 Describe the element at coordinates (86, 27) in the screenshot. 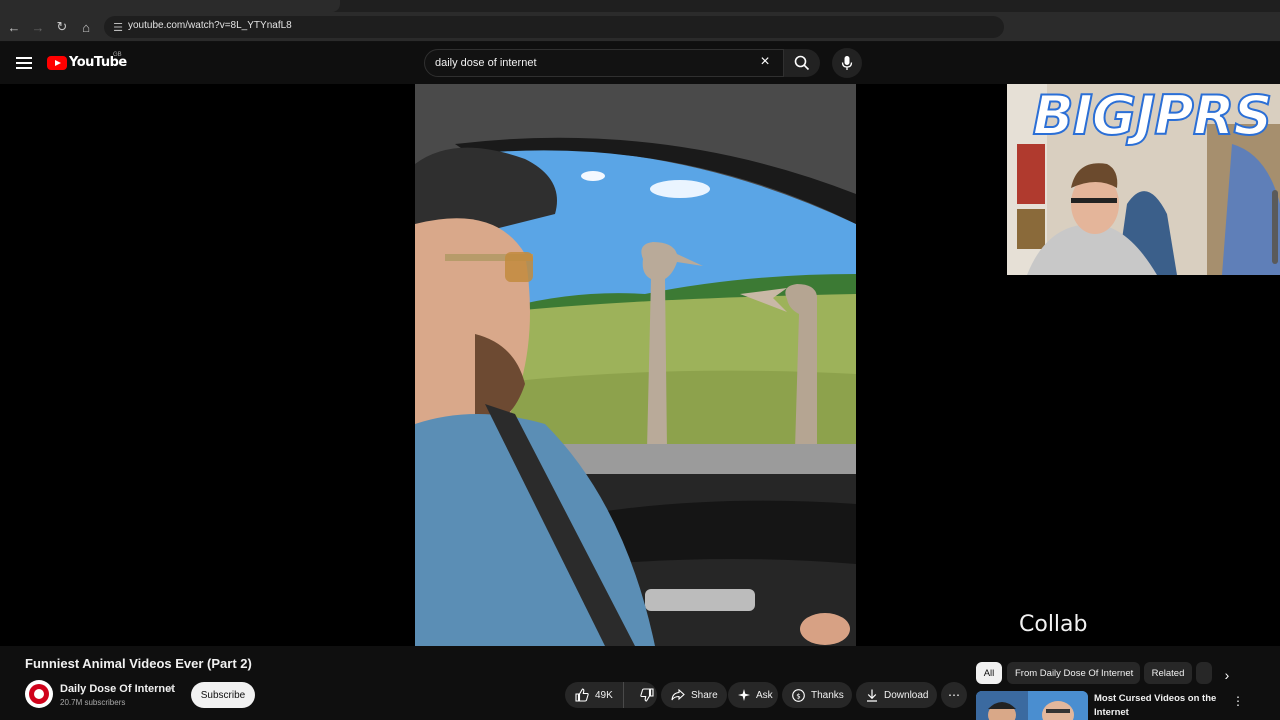

I see `home-icon: ⌂` at that location.